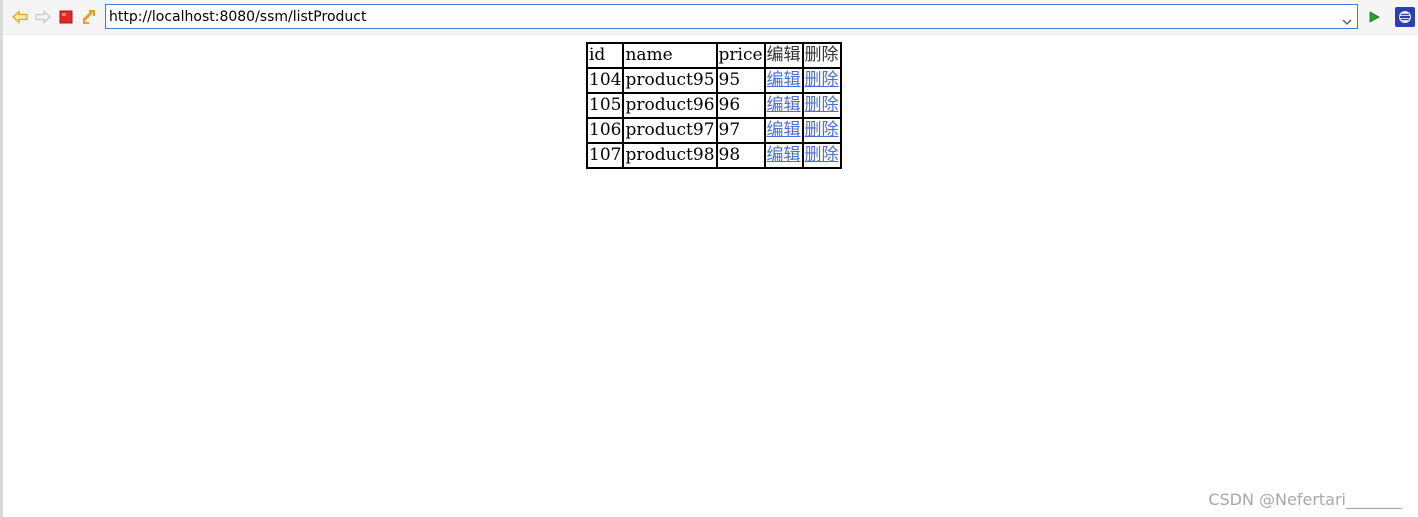  I want to click on header-id: id, so click(605, 55).